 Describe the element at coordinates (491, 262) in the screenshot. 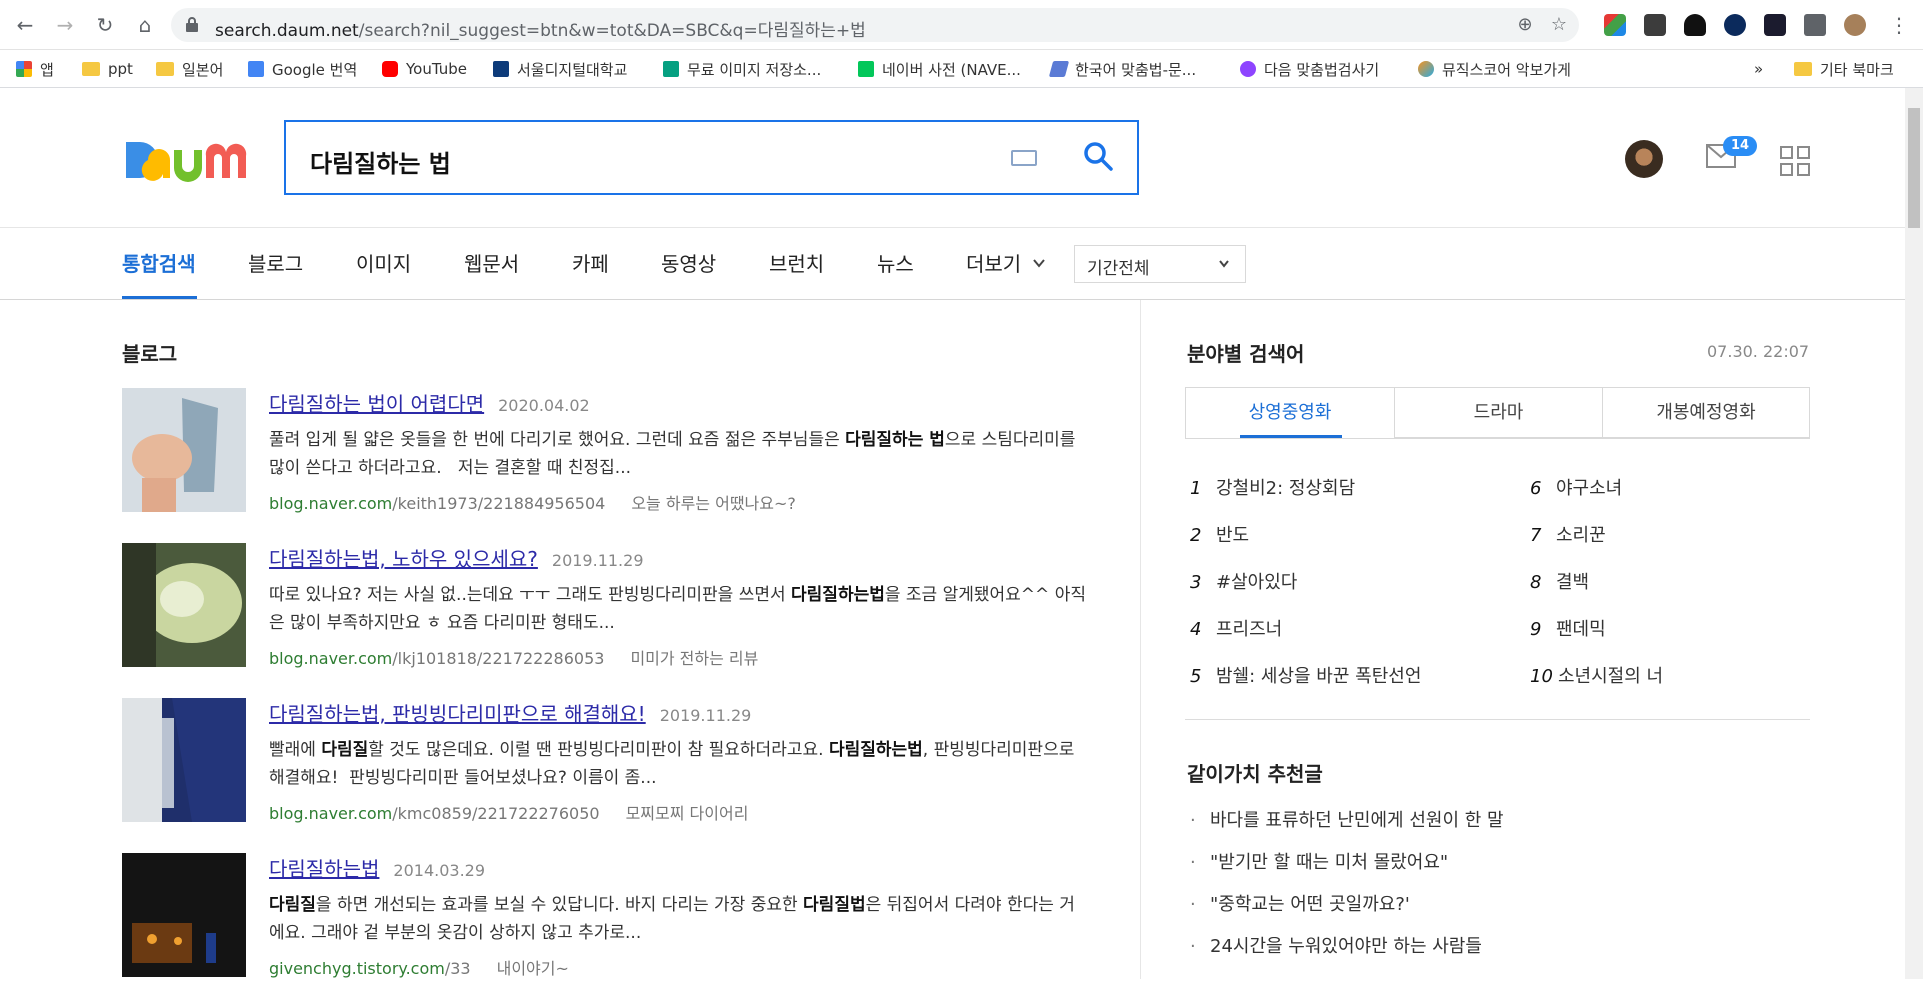

I see `tab-webdoc: 웹문서` at that location.